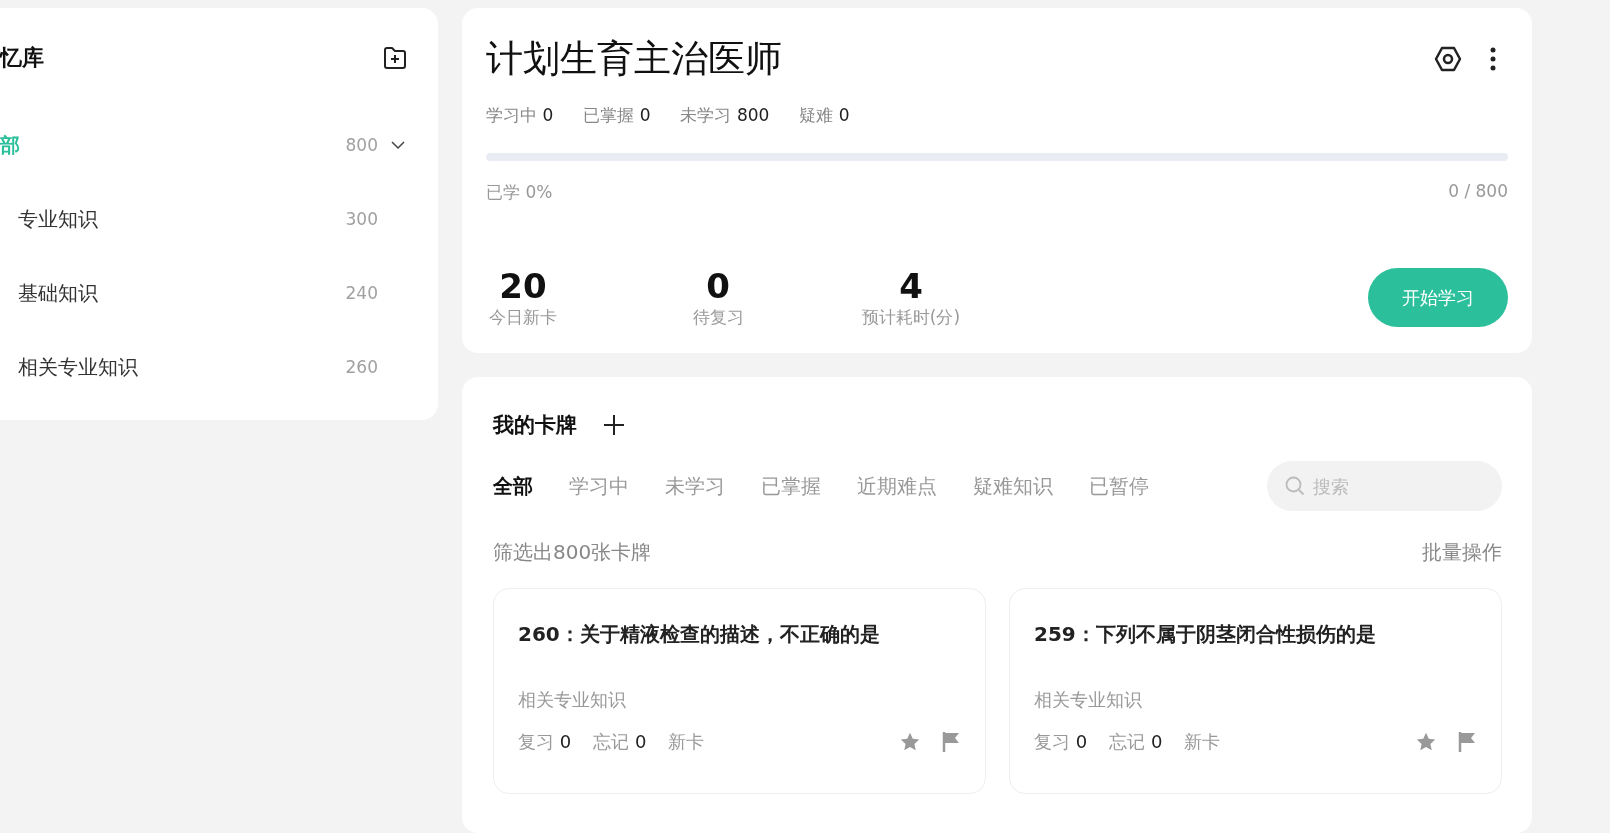 The height and width of the screenshot is (833, 1610). I want to click on stat-text: 未学习 800, so click(725, 115).